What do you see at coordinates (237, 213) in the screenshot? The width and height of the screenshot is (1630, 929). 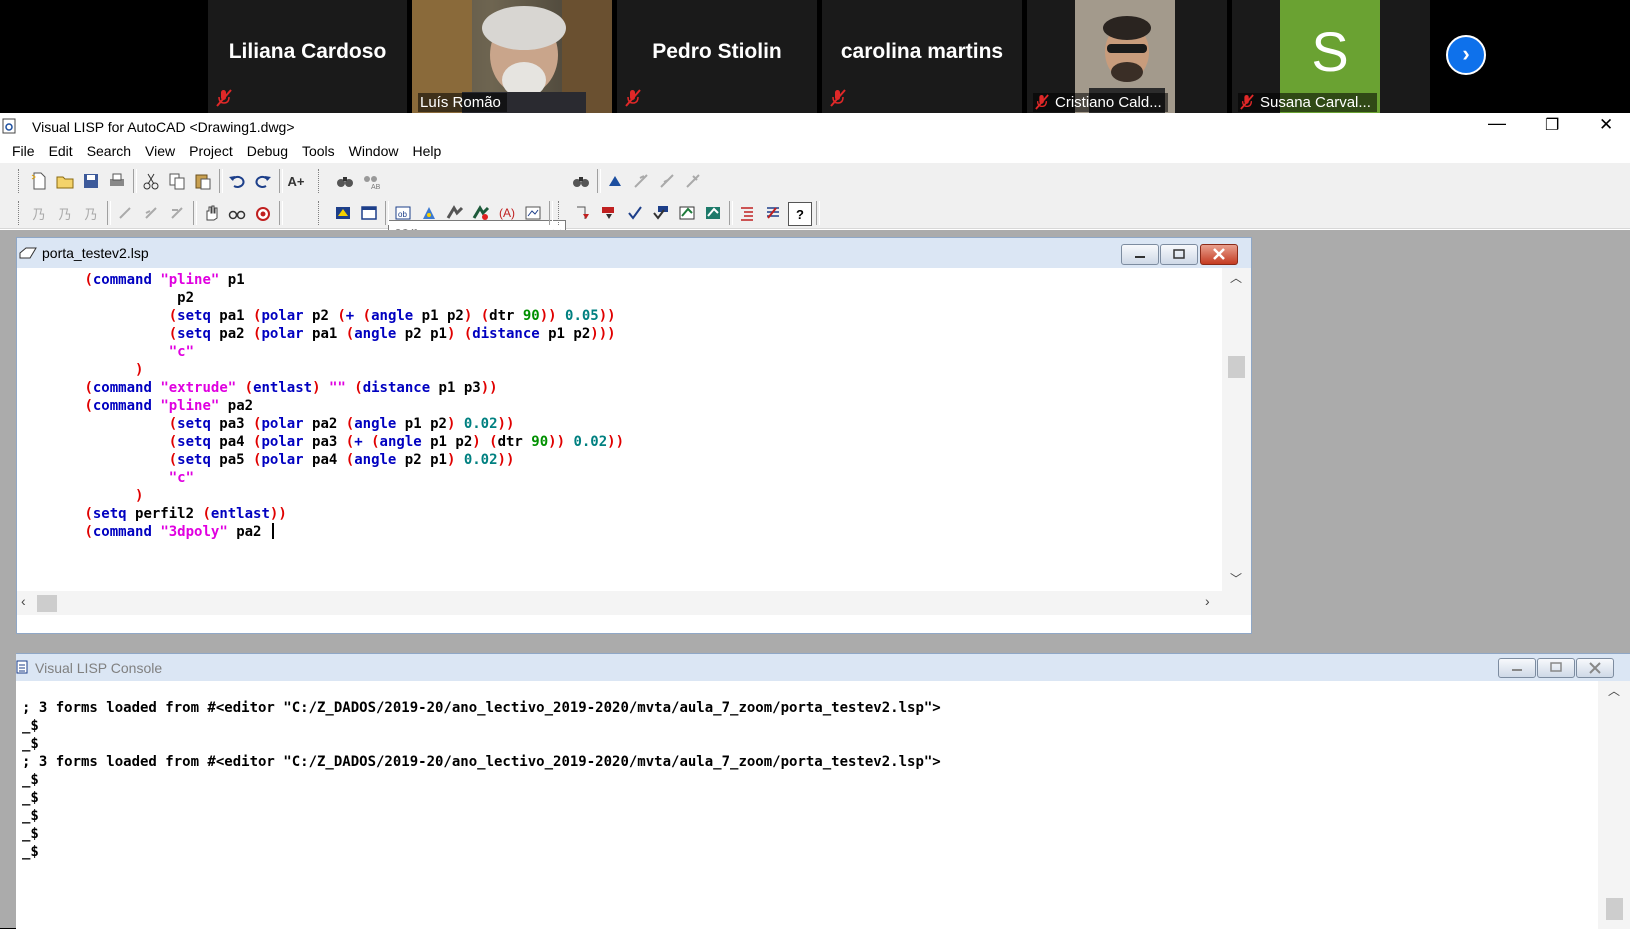 I see `watch-icon` at bounding box center [237, 213].